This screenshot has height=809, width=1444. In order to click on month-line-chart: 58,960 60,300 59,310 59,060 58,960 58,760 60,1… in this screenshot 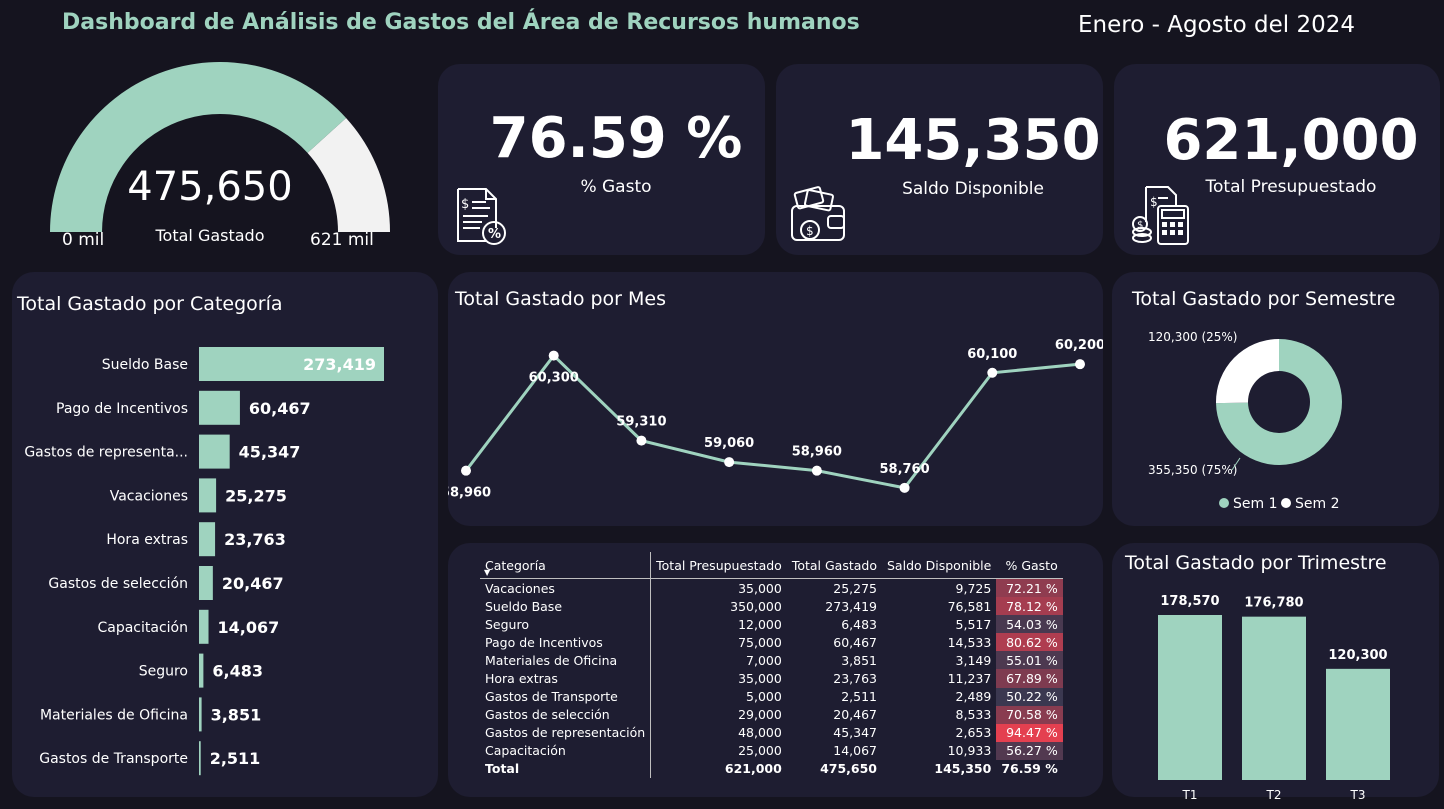, I will do `click(775, 399)`.